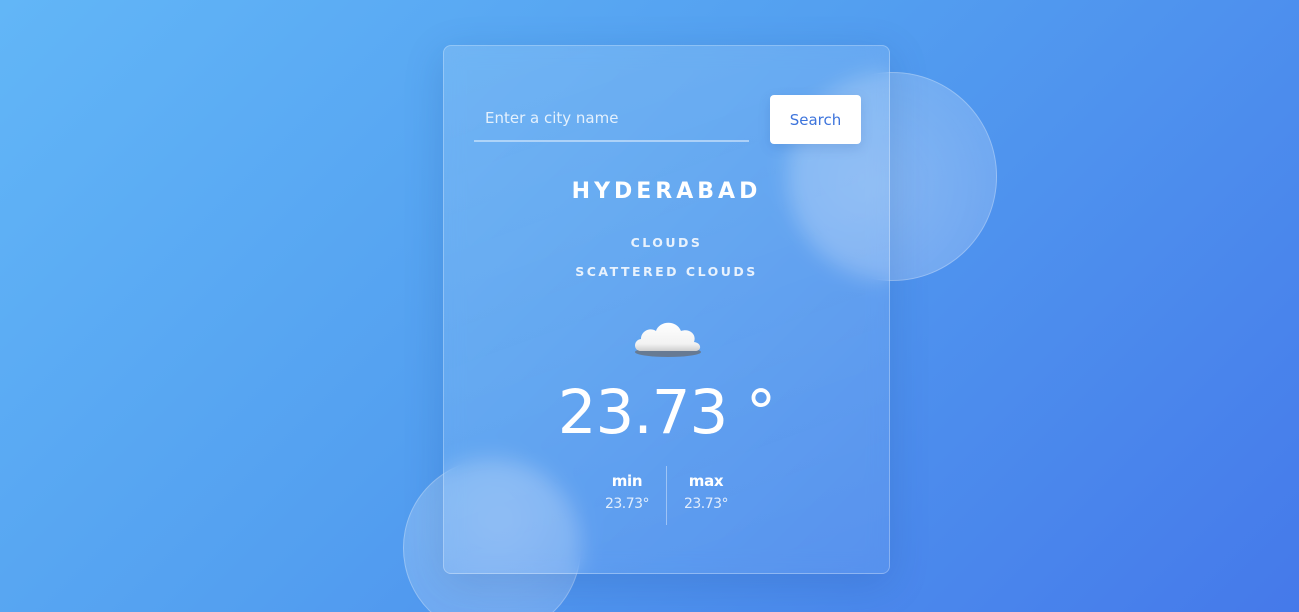 The image size is (1299, 612). I want to click on min-label: min, so click(627, 481).